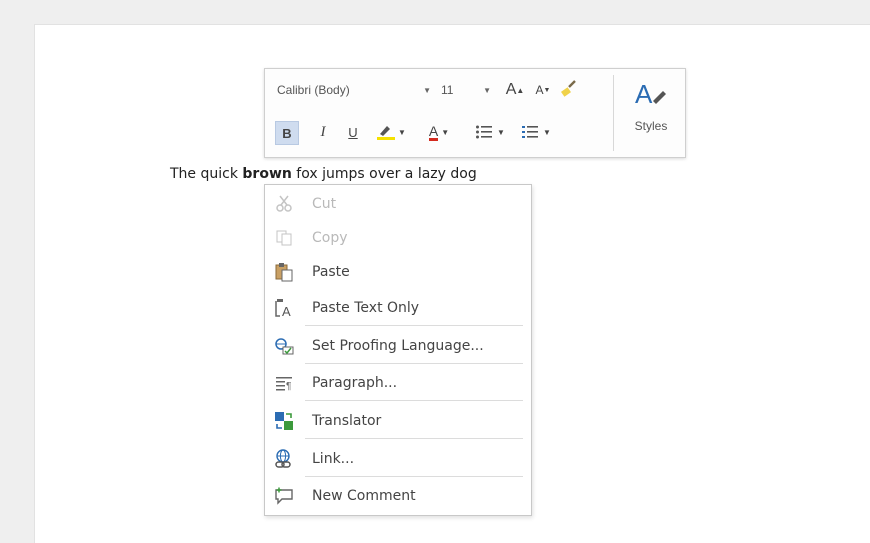 This screenshot has width=870, height=543. I want to click on font-color-label: A, so click(433, 131).